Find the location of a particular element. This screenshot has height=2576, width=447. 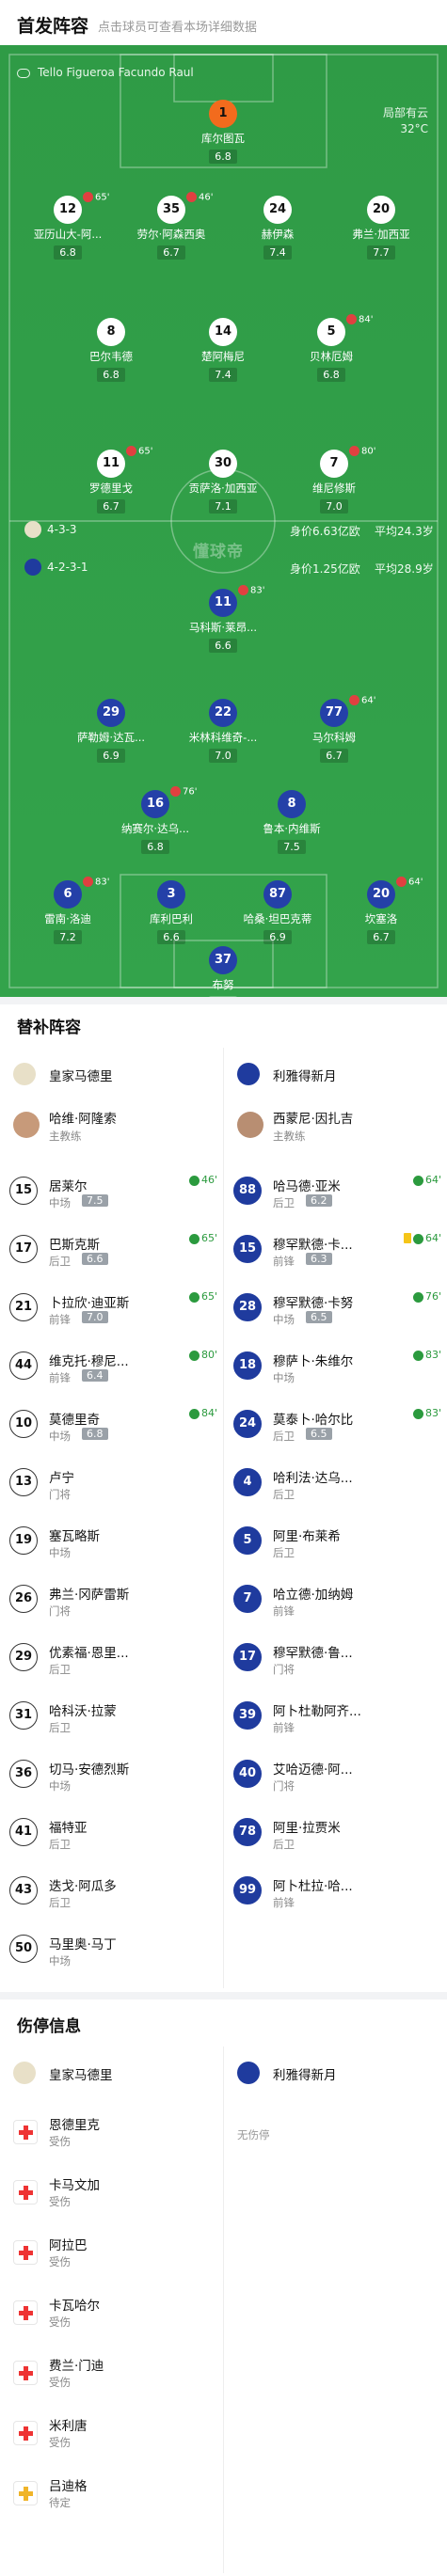

substitute-row: 4 哈利法·达乌... 后卫 is located at coordinates (335, 1485).